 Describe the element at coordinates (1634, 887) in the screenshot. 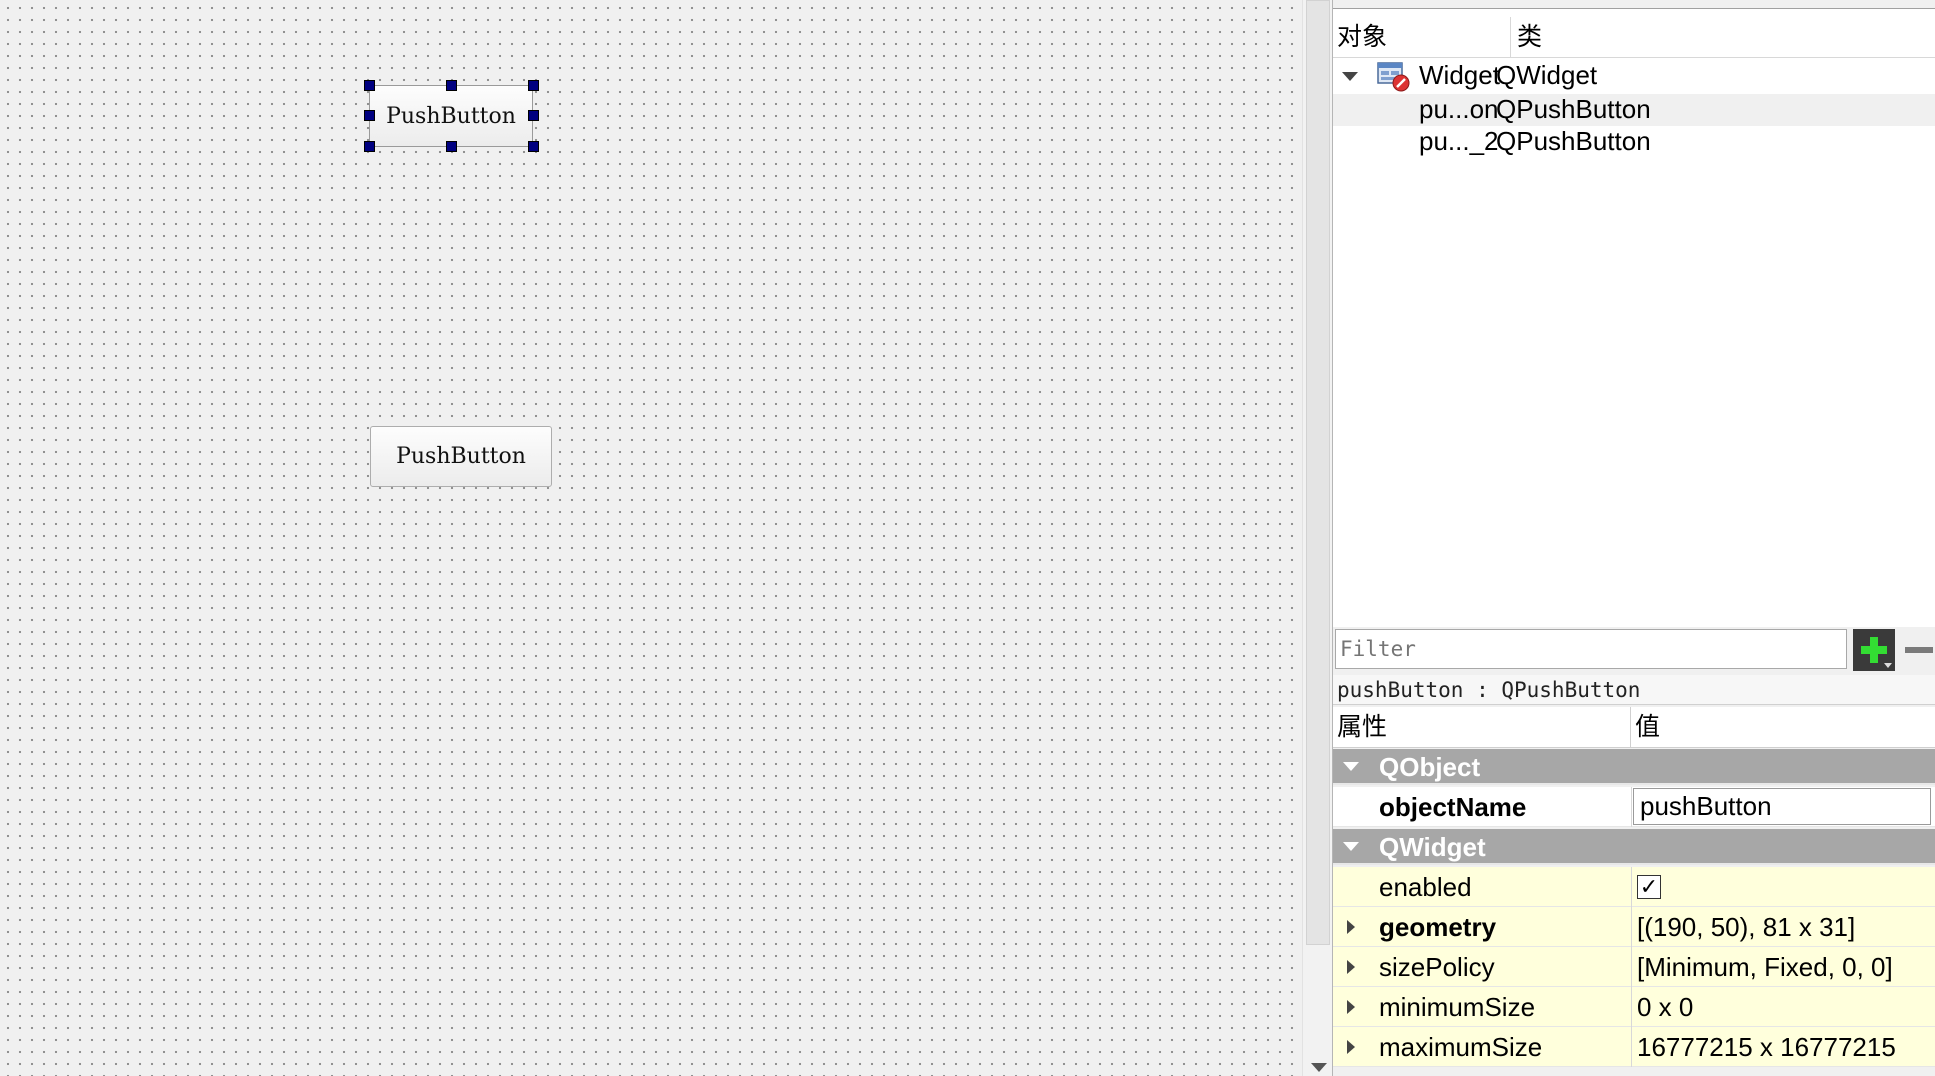

I see `property-row-enabled: enabled ✓` at that location.